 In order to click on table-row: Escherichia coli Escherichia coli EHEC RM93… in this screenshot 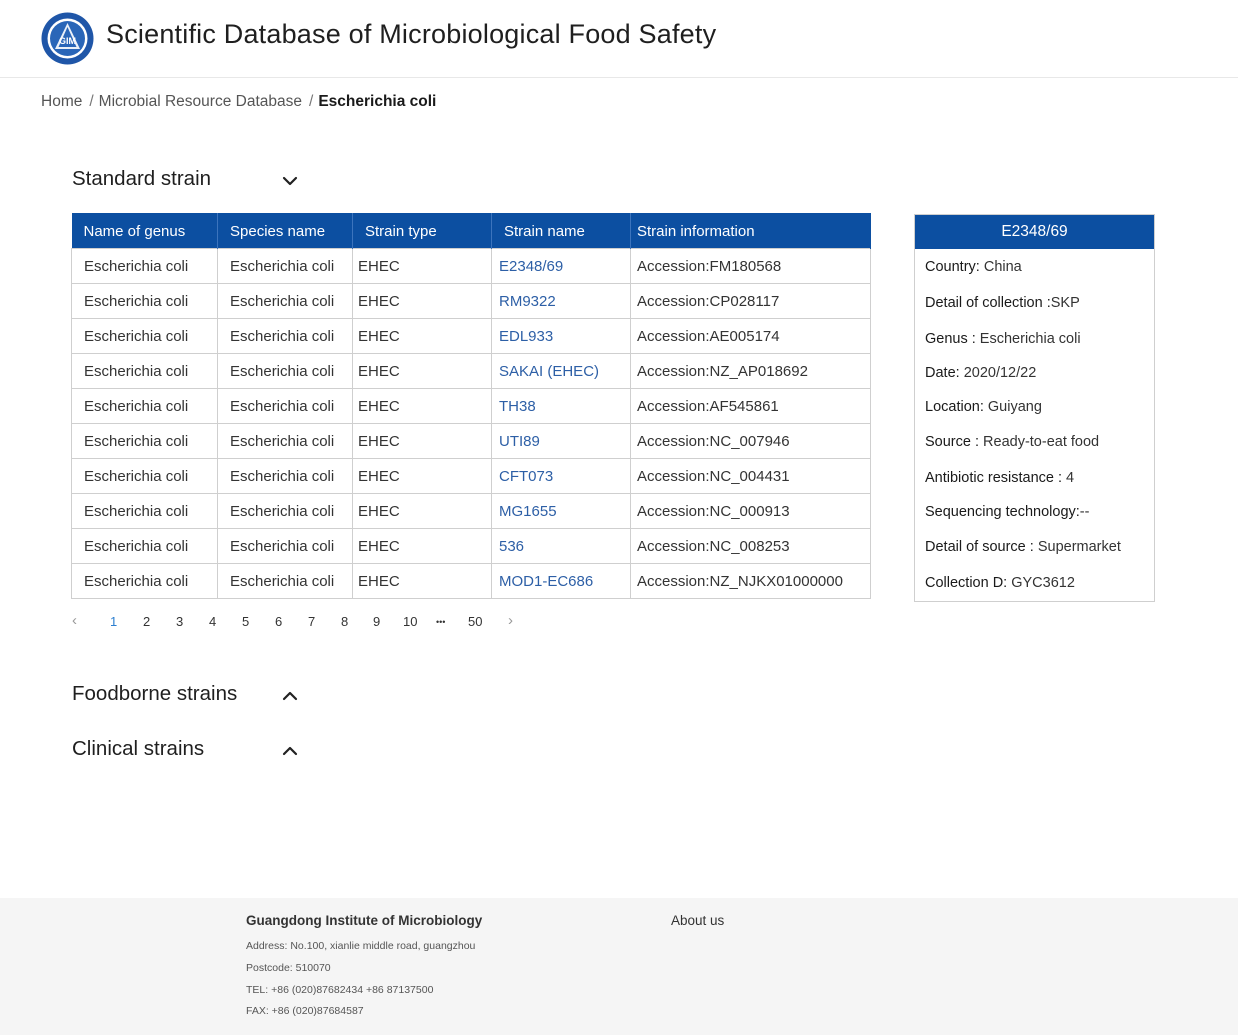, I will do `click(471, 301)`.